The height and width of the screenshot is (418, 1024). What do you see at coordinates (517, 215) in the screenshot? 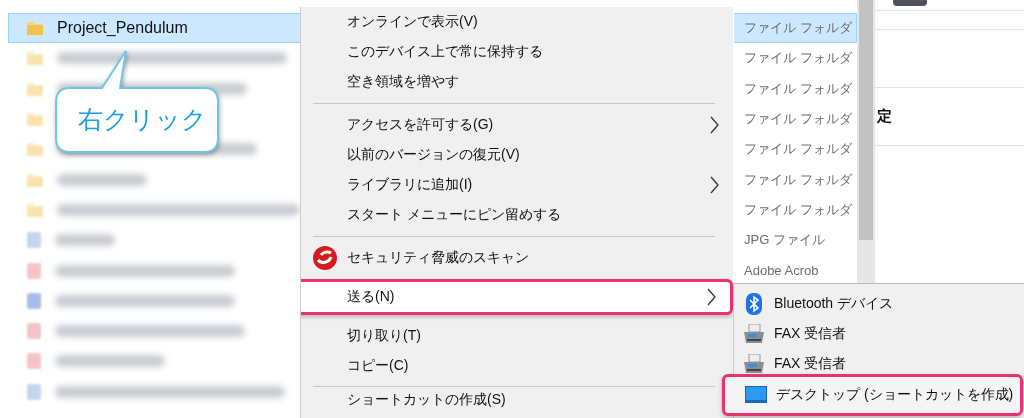
I see `menu-item: スタート メニューにピン留めする` at bounding box center [517, 215].